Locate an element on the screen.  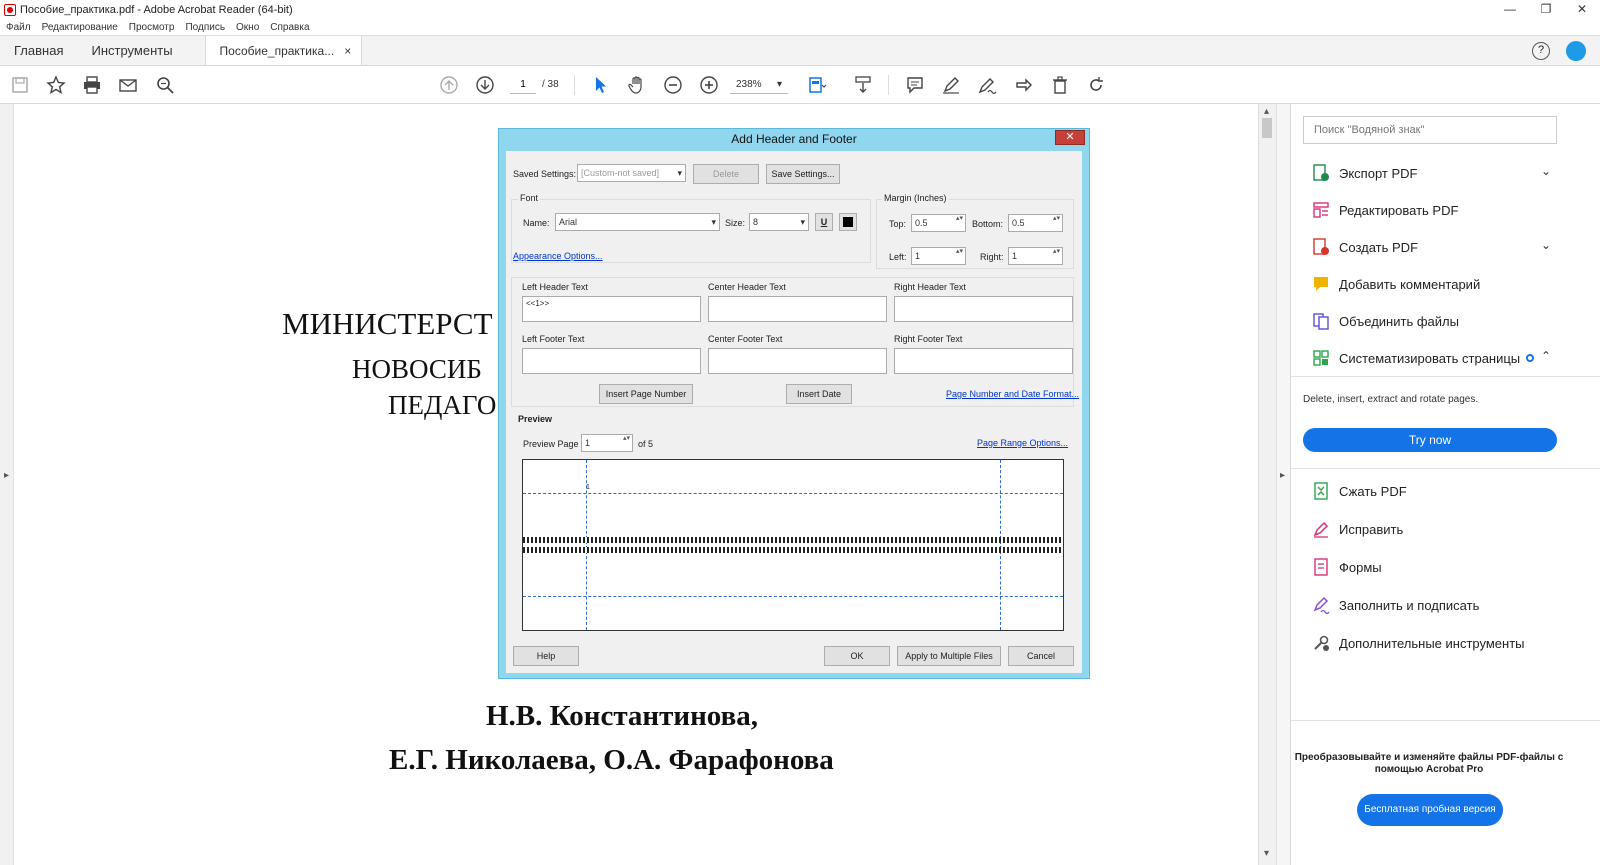
forms-icon is located at coordinates (1321, 567).